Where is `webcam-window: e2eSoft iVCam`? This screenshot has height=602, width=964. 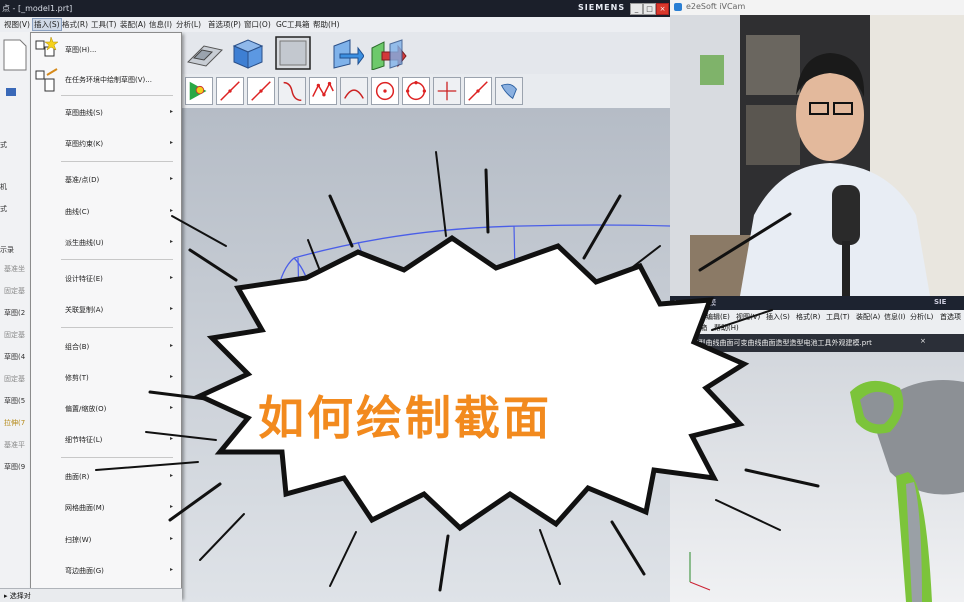 webcam-window: e2eSoft iVCam is located at coordinates (817, 148).